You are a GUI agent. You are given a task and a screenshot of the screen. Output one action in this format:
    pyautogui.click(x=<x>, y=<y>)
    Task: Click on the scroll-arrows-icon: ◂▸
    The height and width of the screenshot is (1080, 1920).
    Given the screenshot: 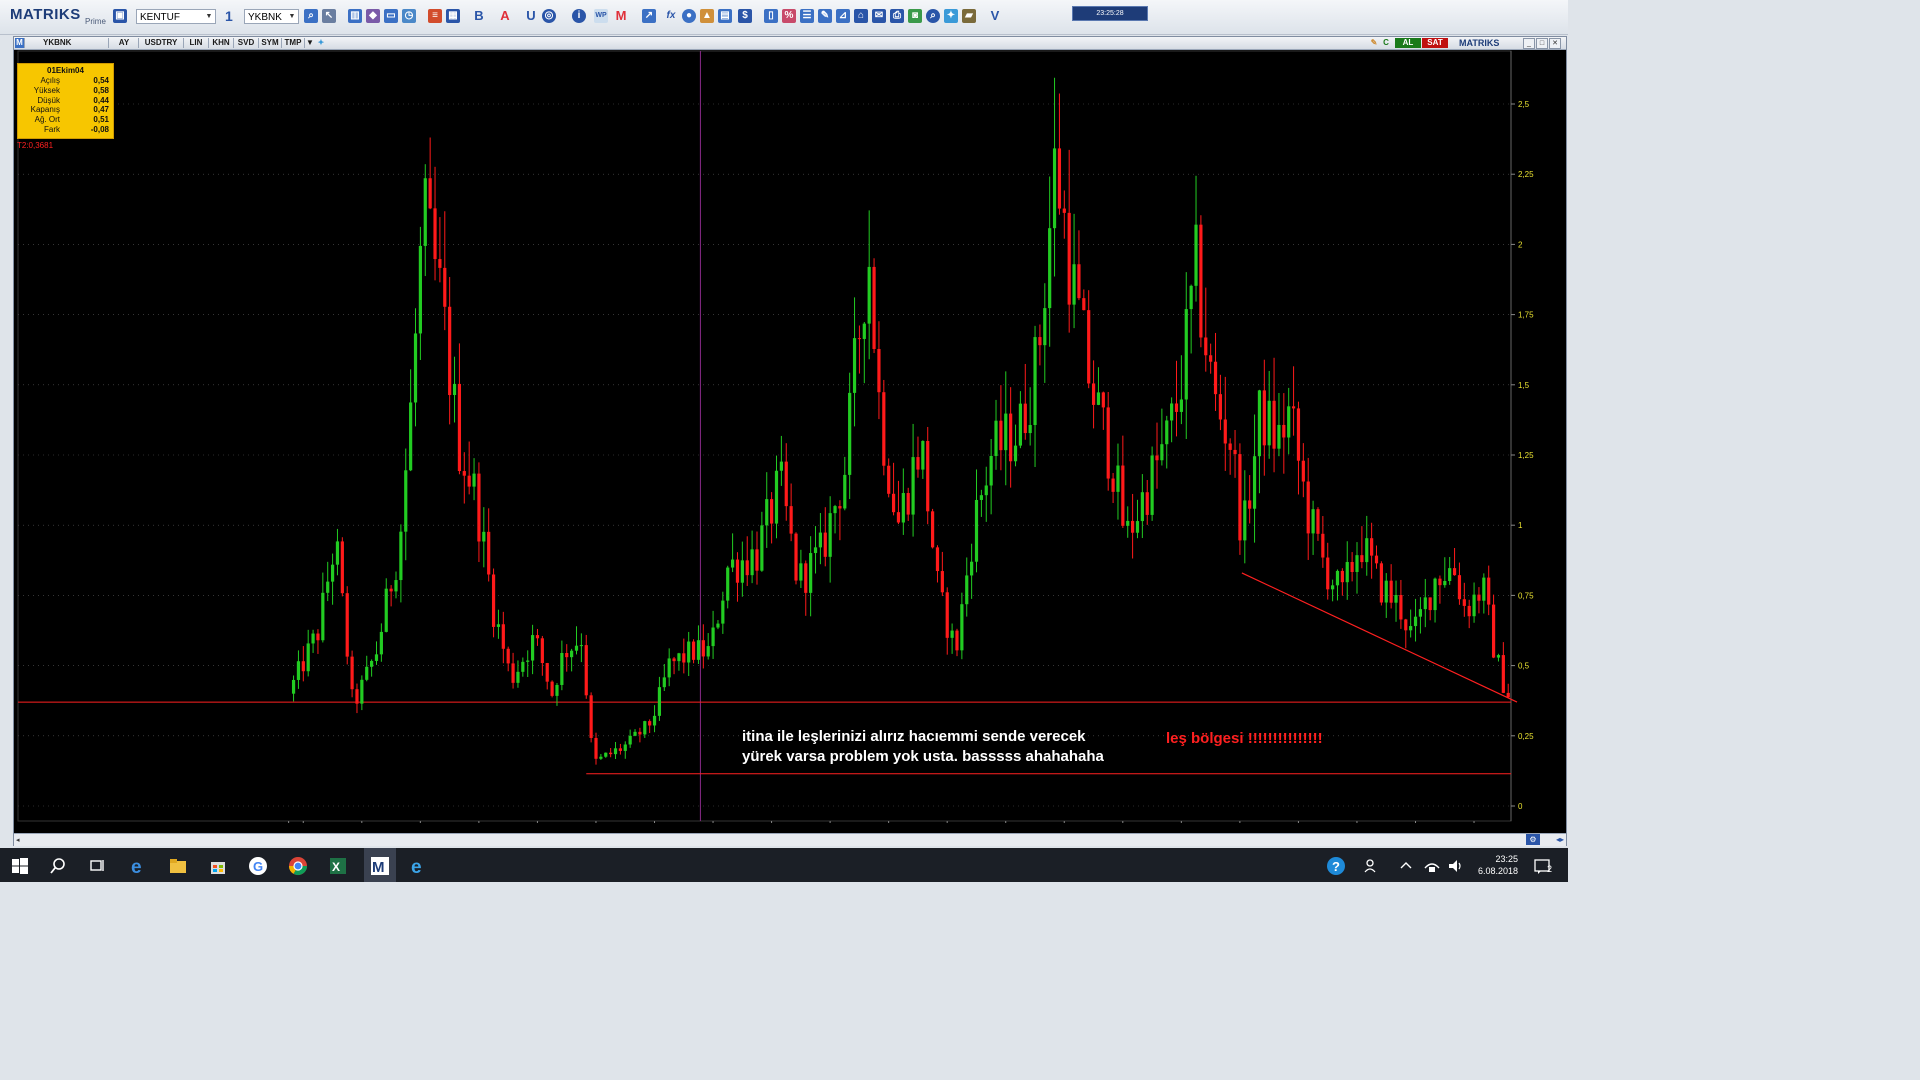 What is the action you would take?
    pyautogui.click(x=1560, y=839)
    